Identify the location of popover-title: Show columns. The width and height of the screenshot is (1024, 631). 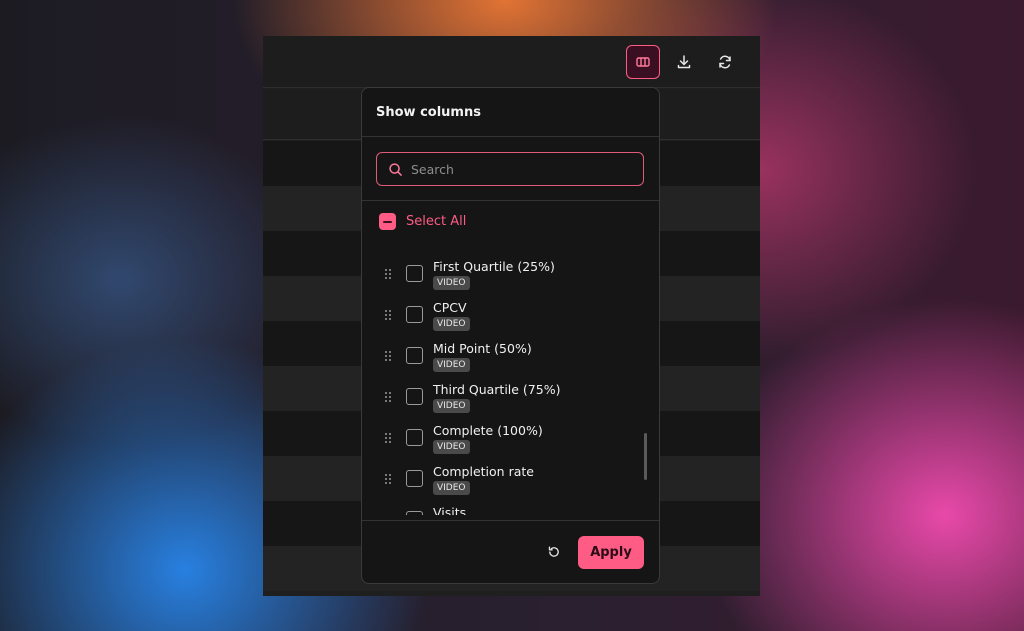
(428, 112).